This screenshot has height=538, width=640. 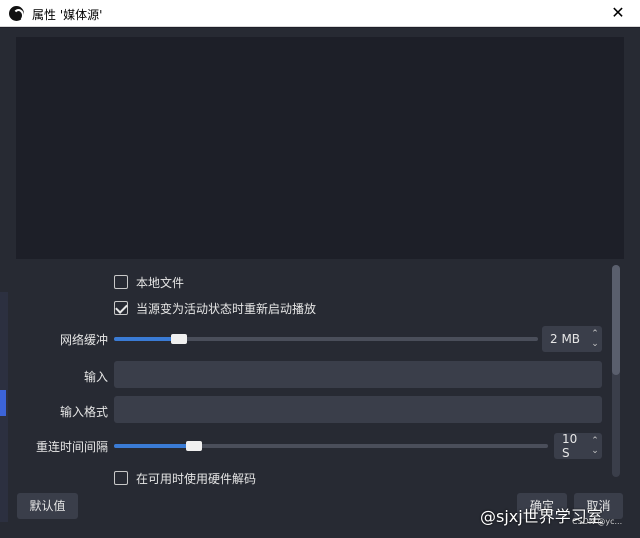 What do you see at coordinates (196, 478) in the screenshot?
I see `hw-decode-label: 在可用时使用硬件解码` at bounding box center [196, 478].